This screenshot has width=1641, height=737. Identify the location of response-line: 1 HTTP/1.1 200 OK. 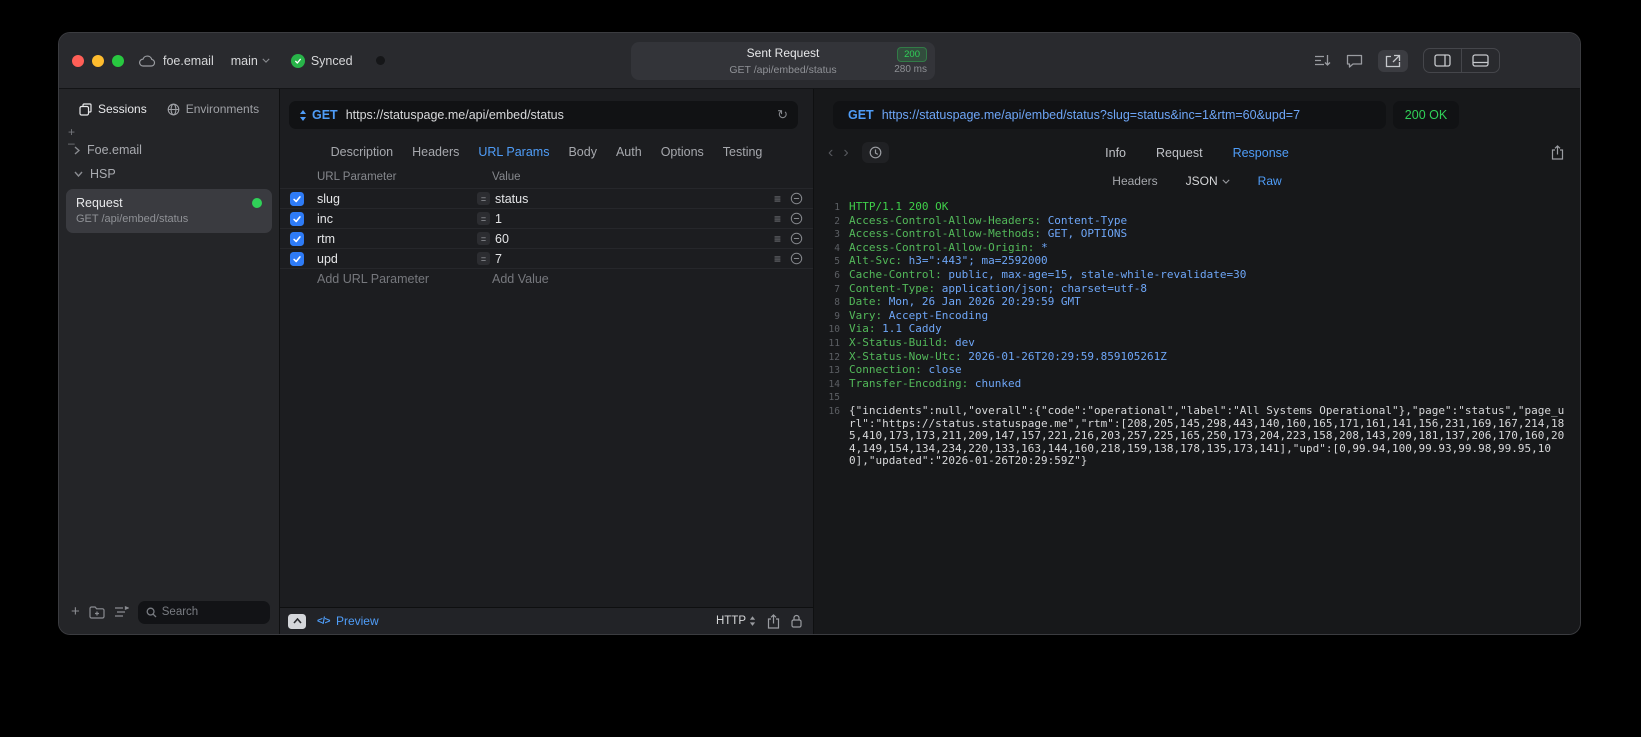
(1192, 207).